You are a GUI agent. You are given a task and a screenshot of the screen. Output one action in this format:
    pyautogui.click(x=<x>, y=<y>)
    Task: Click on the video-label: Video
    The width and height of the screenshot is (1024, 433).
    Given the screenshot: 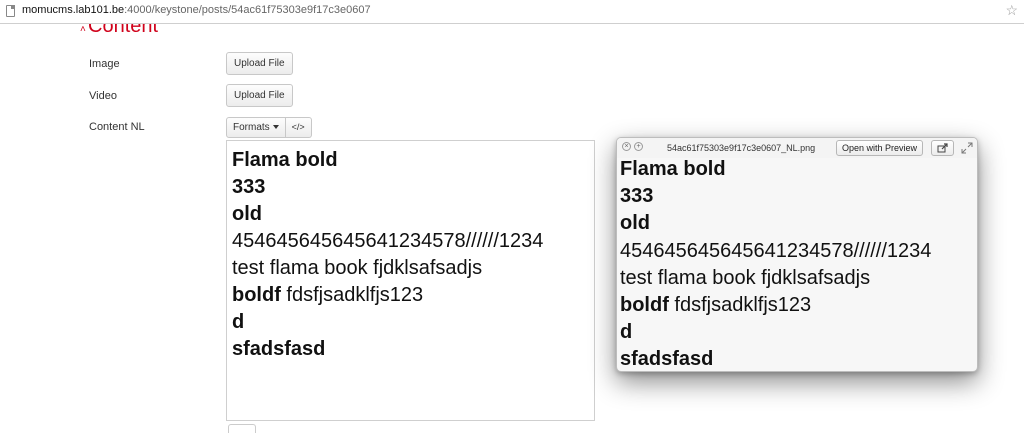 What is the action you would take?
    pyautogui.click(x=103, y=96)
    